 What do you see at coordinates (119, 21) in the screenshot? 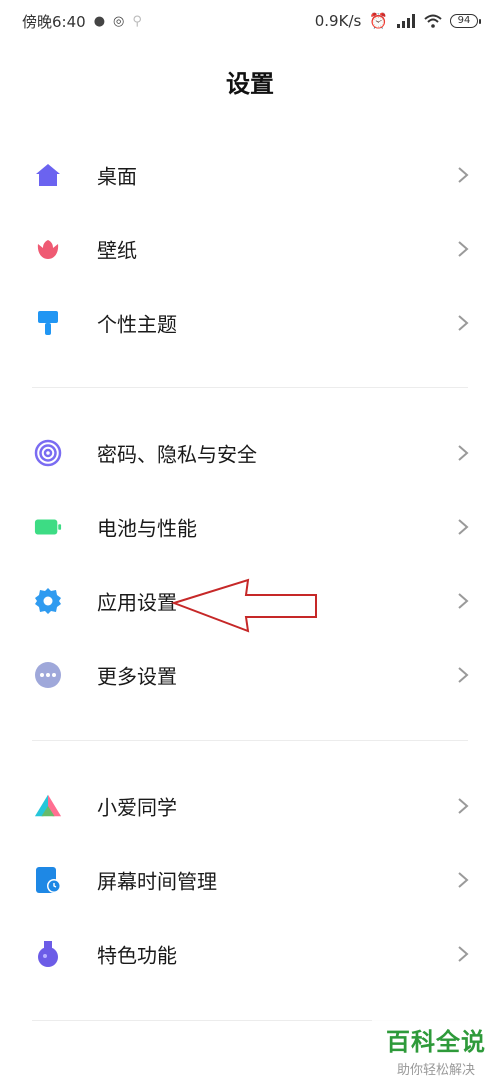
I see `hotspot-icon: ◎` at bounding box center [119, 21].